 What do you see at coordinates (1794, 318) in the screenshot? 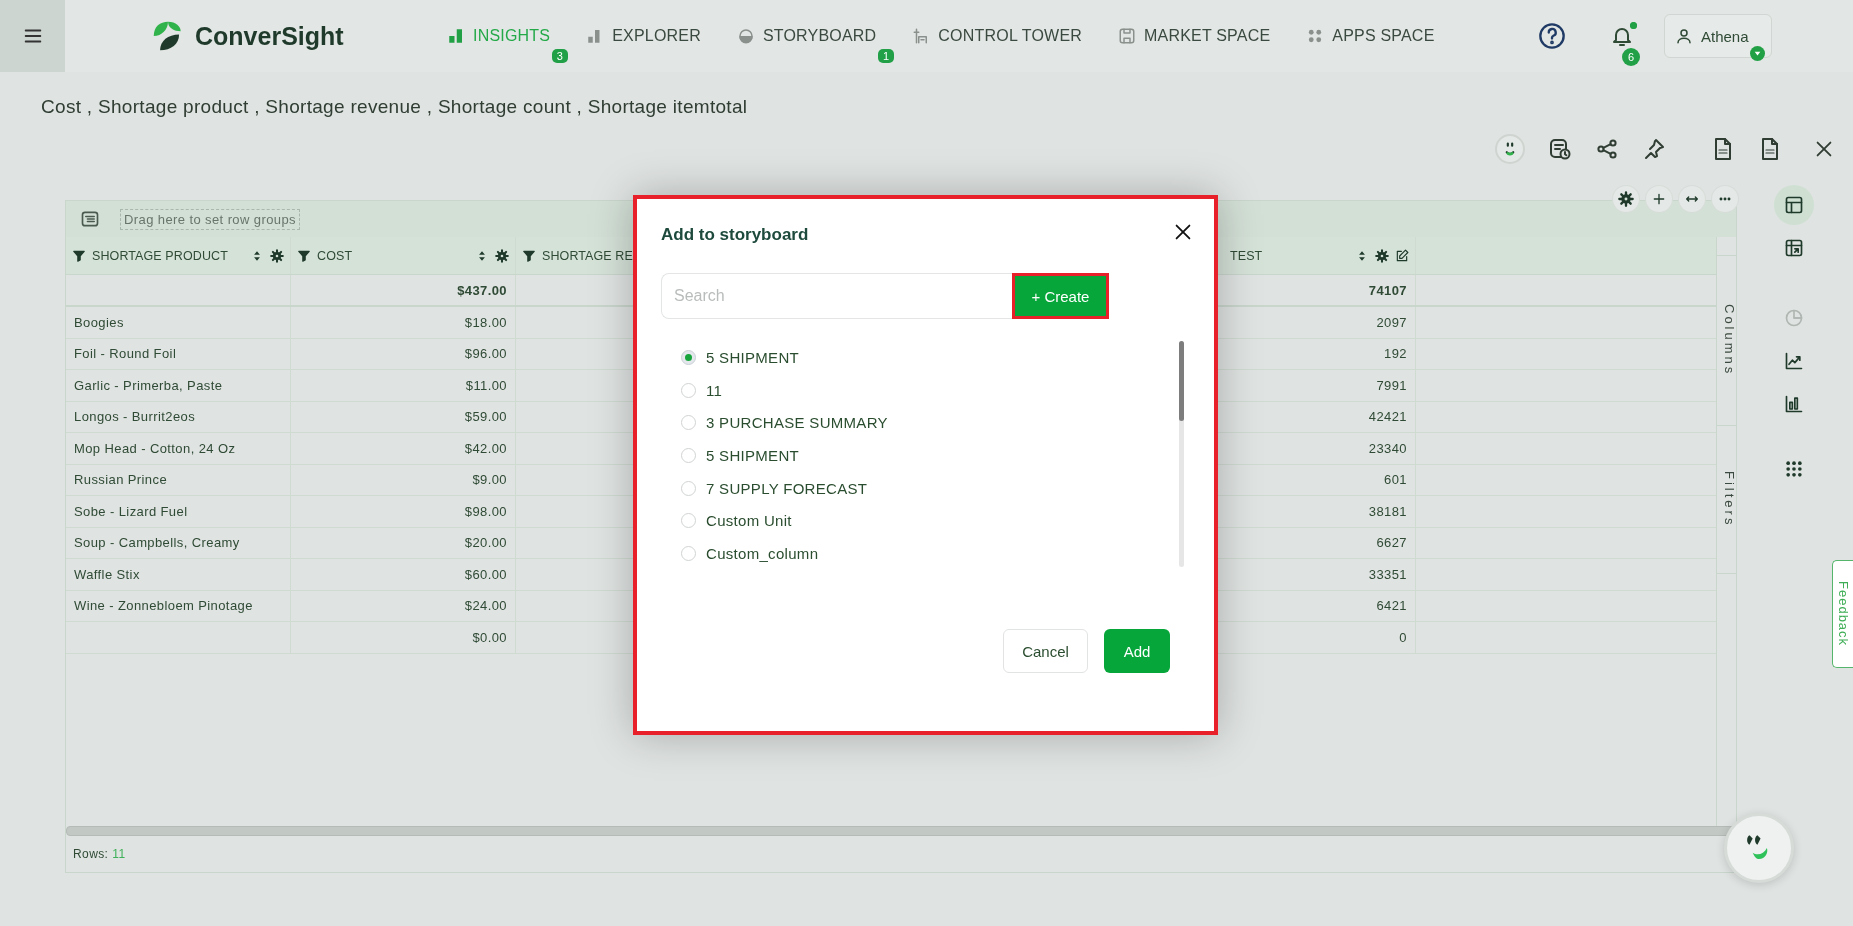
I see `pie-icon` at bounding box center [1794, 318].